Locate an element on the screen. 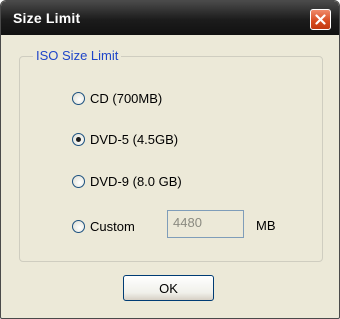 Image resolution: width=340 pixels, height=319 pixels. ok-button: OK is located at coordinates (168, 288).